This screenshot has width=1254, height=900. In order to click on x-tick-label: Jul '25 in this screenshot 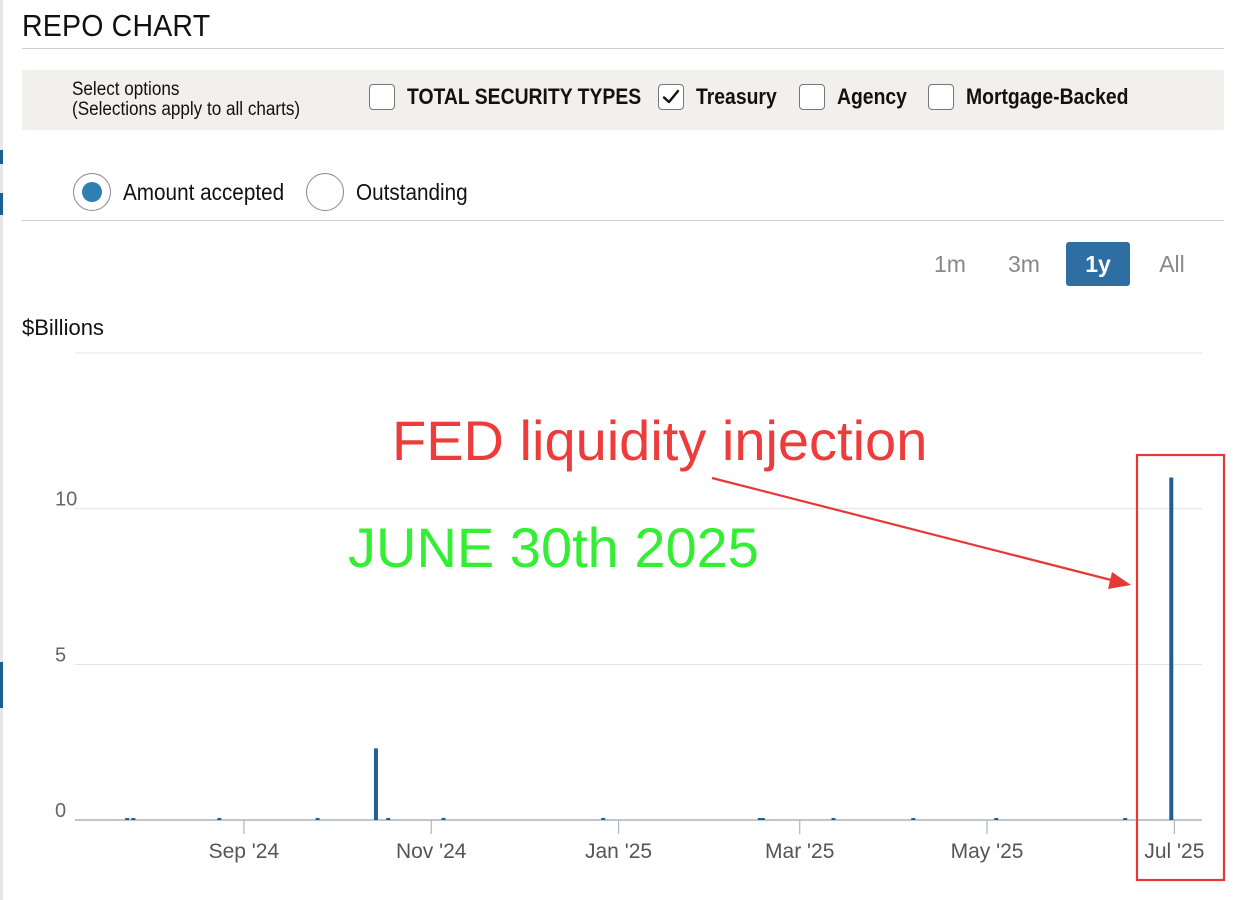, I will do `click(1174, 851)`.